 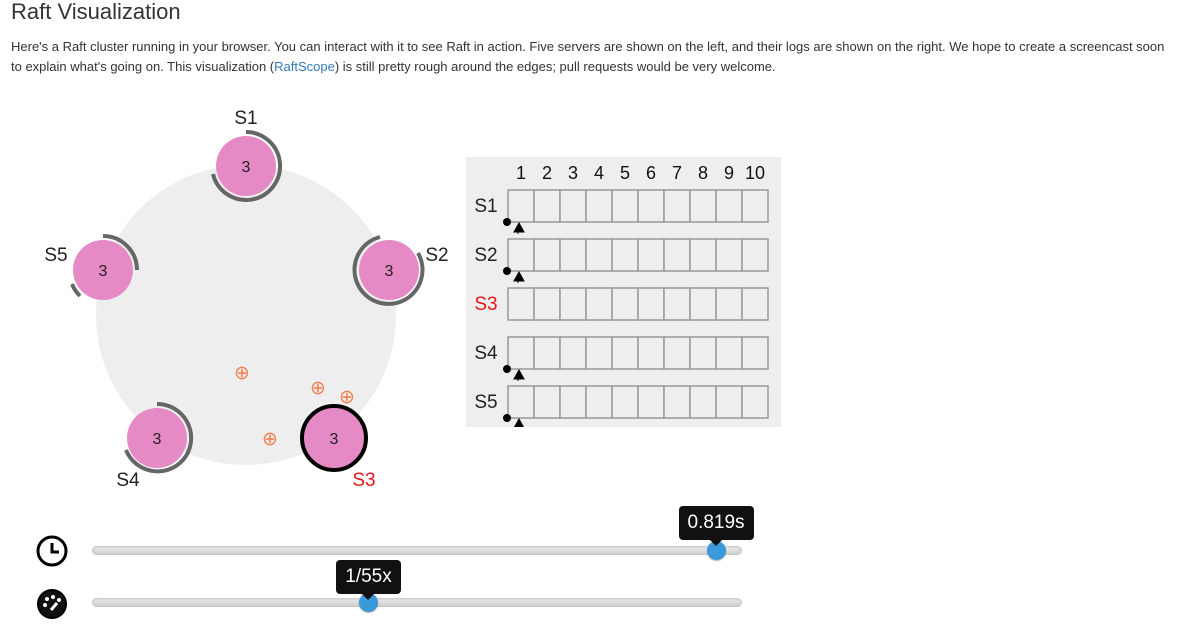 I want to click on term-s4: 3, so click(x=157, y=439).